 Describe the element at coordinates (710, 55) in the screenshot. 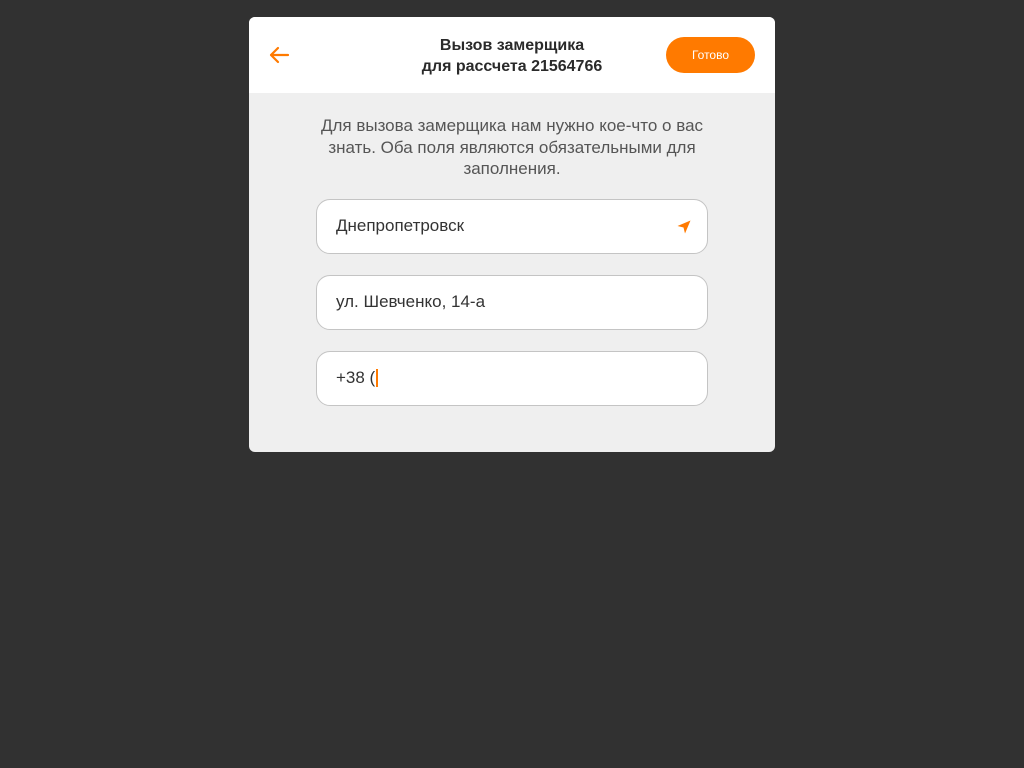

I see `done-button: Готово` at that location.